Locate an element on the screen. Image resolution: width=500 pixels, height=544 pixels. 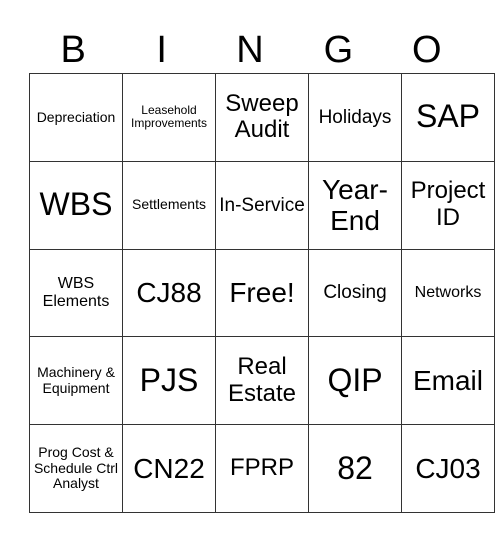
bingo-header: B I N G O is located at coordinates (250, 50).